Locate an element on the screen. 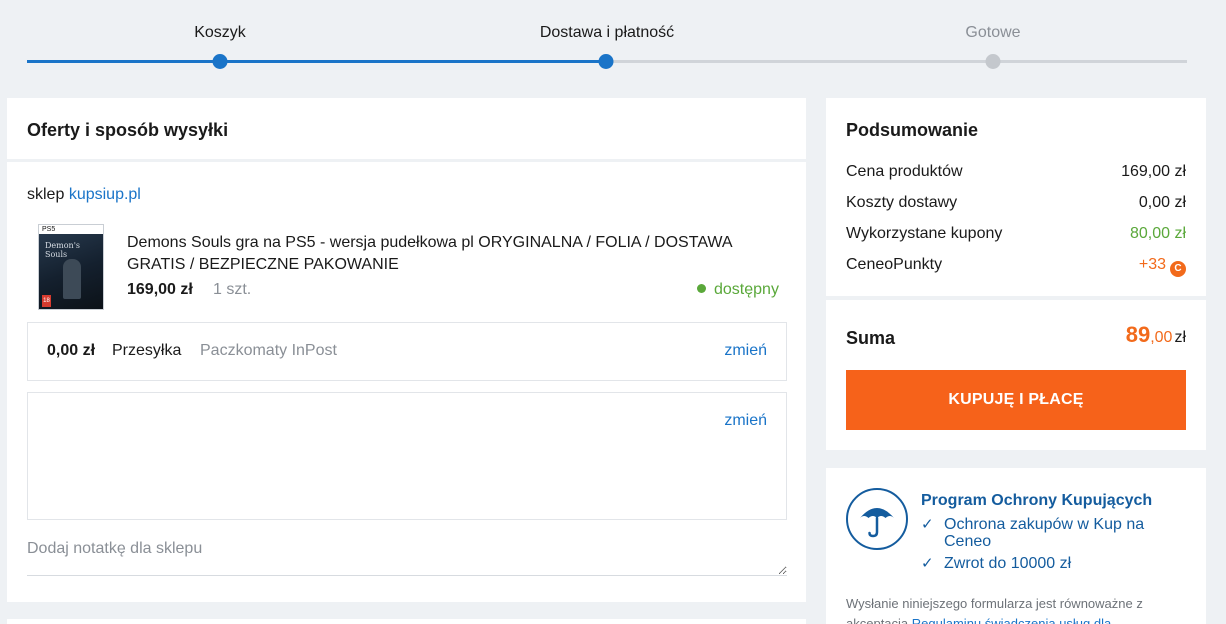  product-price: 169,00 zł is located at coordinates (160, 289).